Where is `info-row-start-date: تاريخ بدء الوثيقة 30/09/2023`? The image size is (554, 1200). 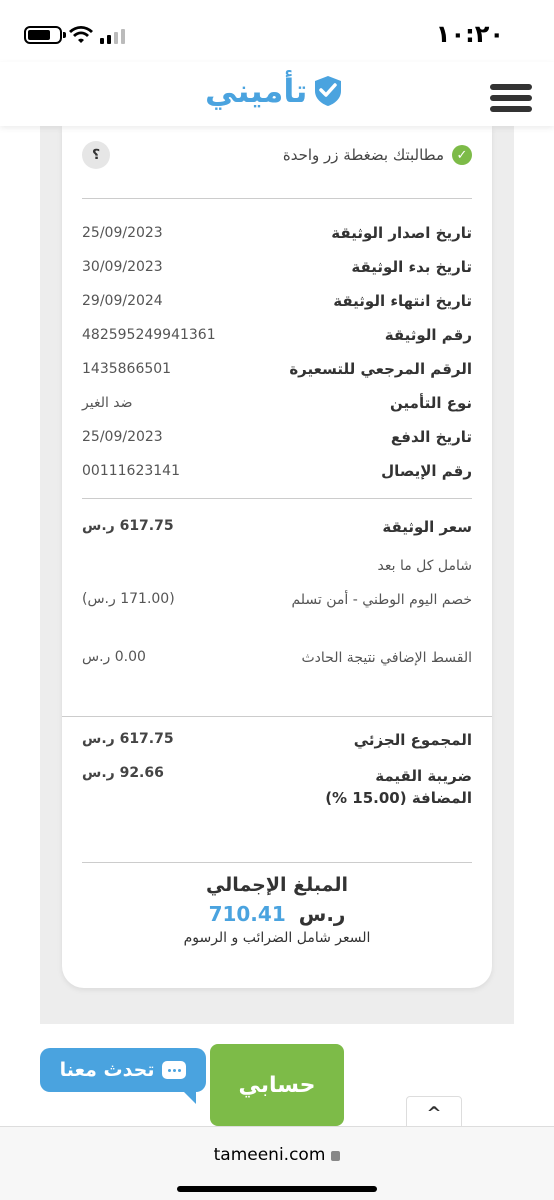 info-row-start-date: تاريخ بدء الوثيقة 30/09/2023 is located at coordinates (277, 267).